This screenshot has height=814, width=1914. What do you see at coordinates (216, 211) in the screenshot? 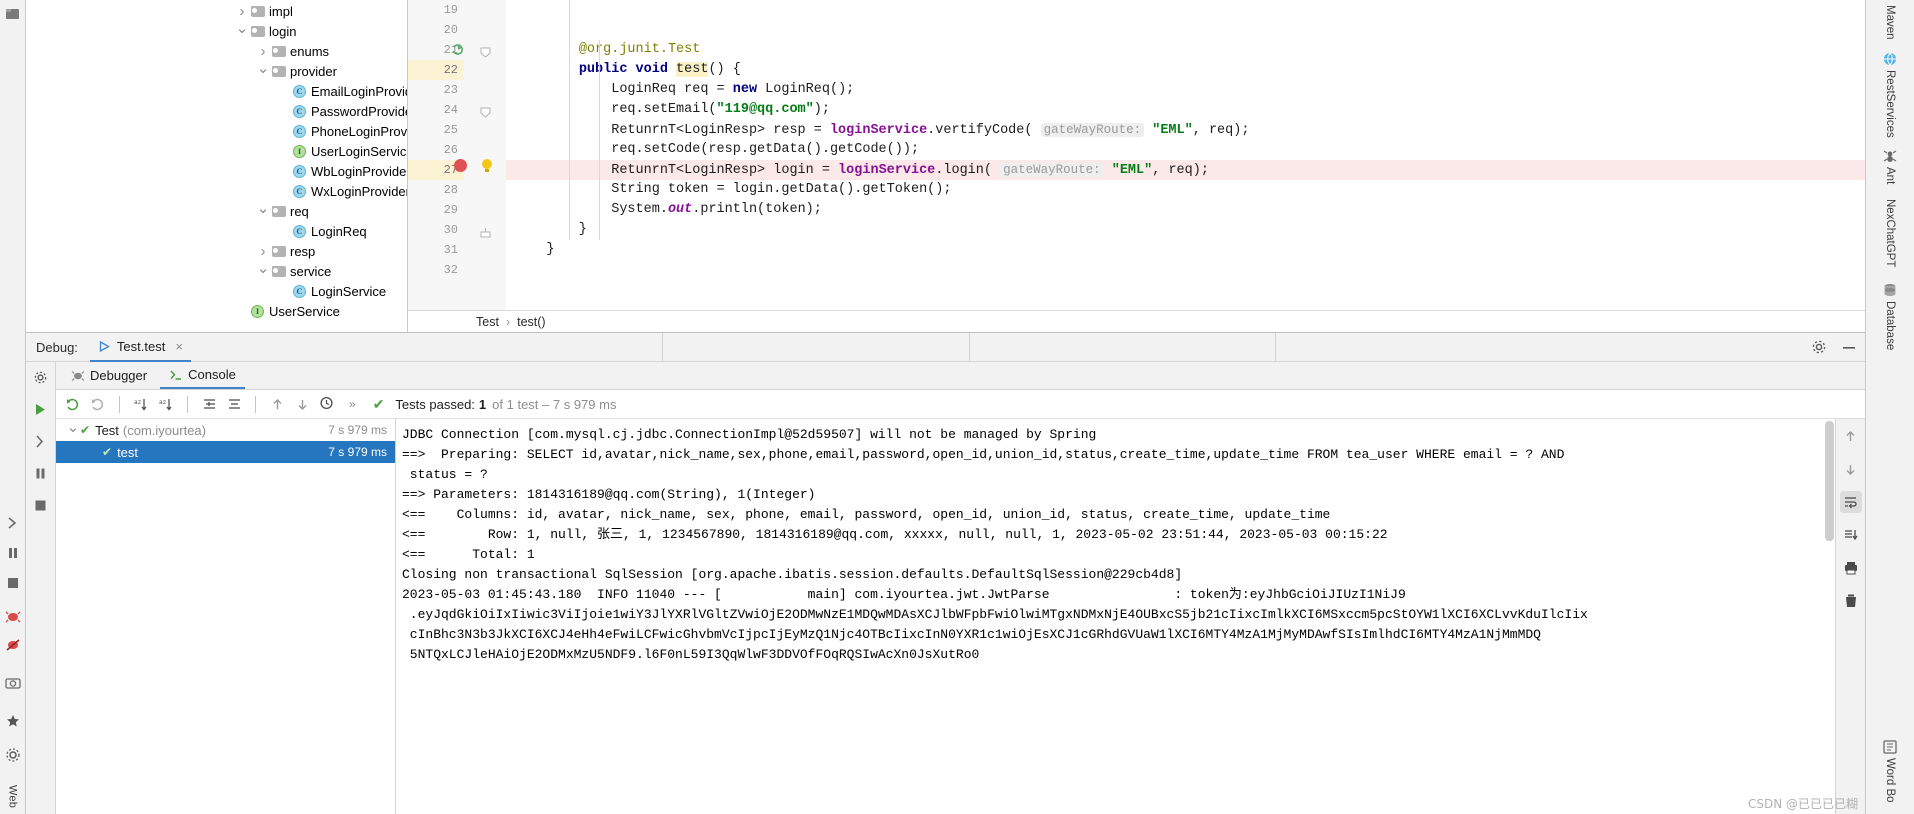
I see `tree-item-req: req` at bounding box center [216, 211].